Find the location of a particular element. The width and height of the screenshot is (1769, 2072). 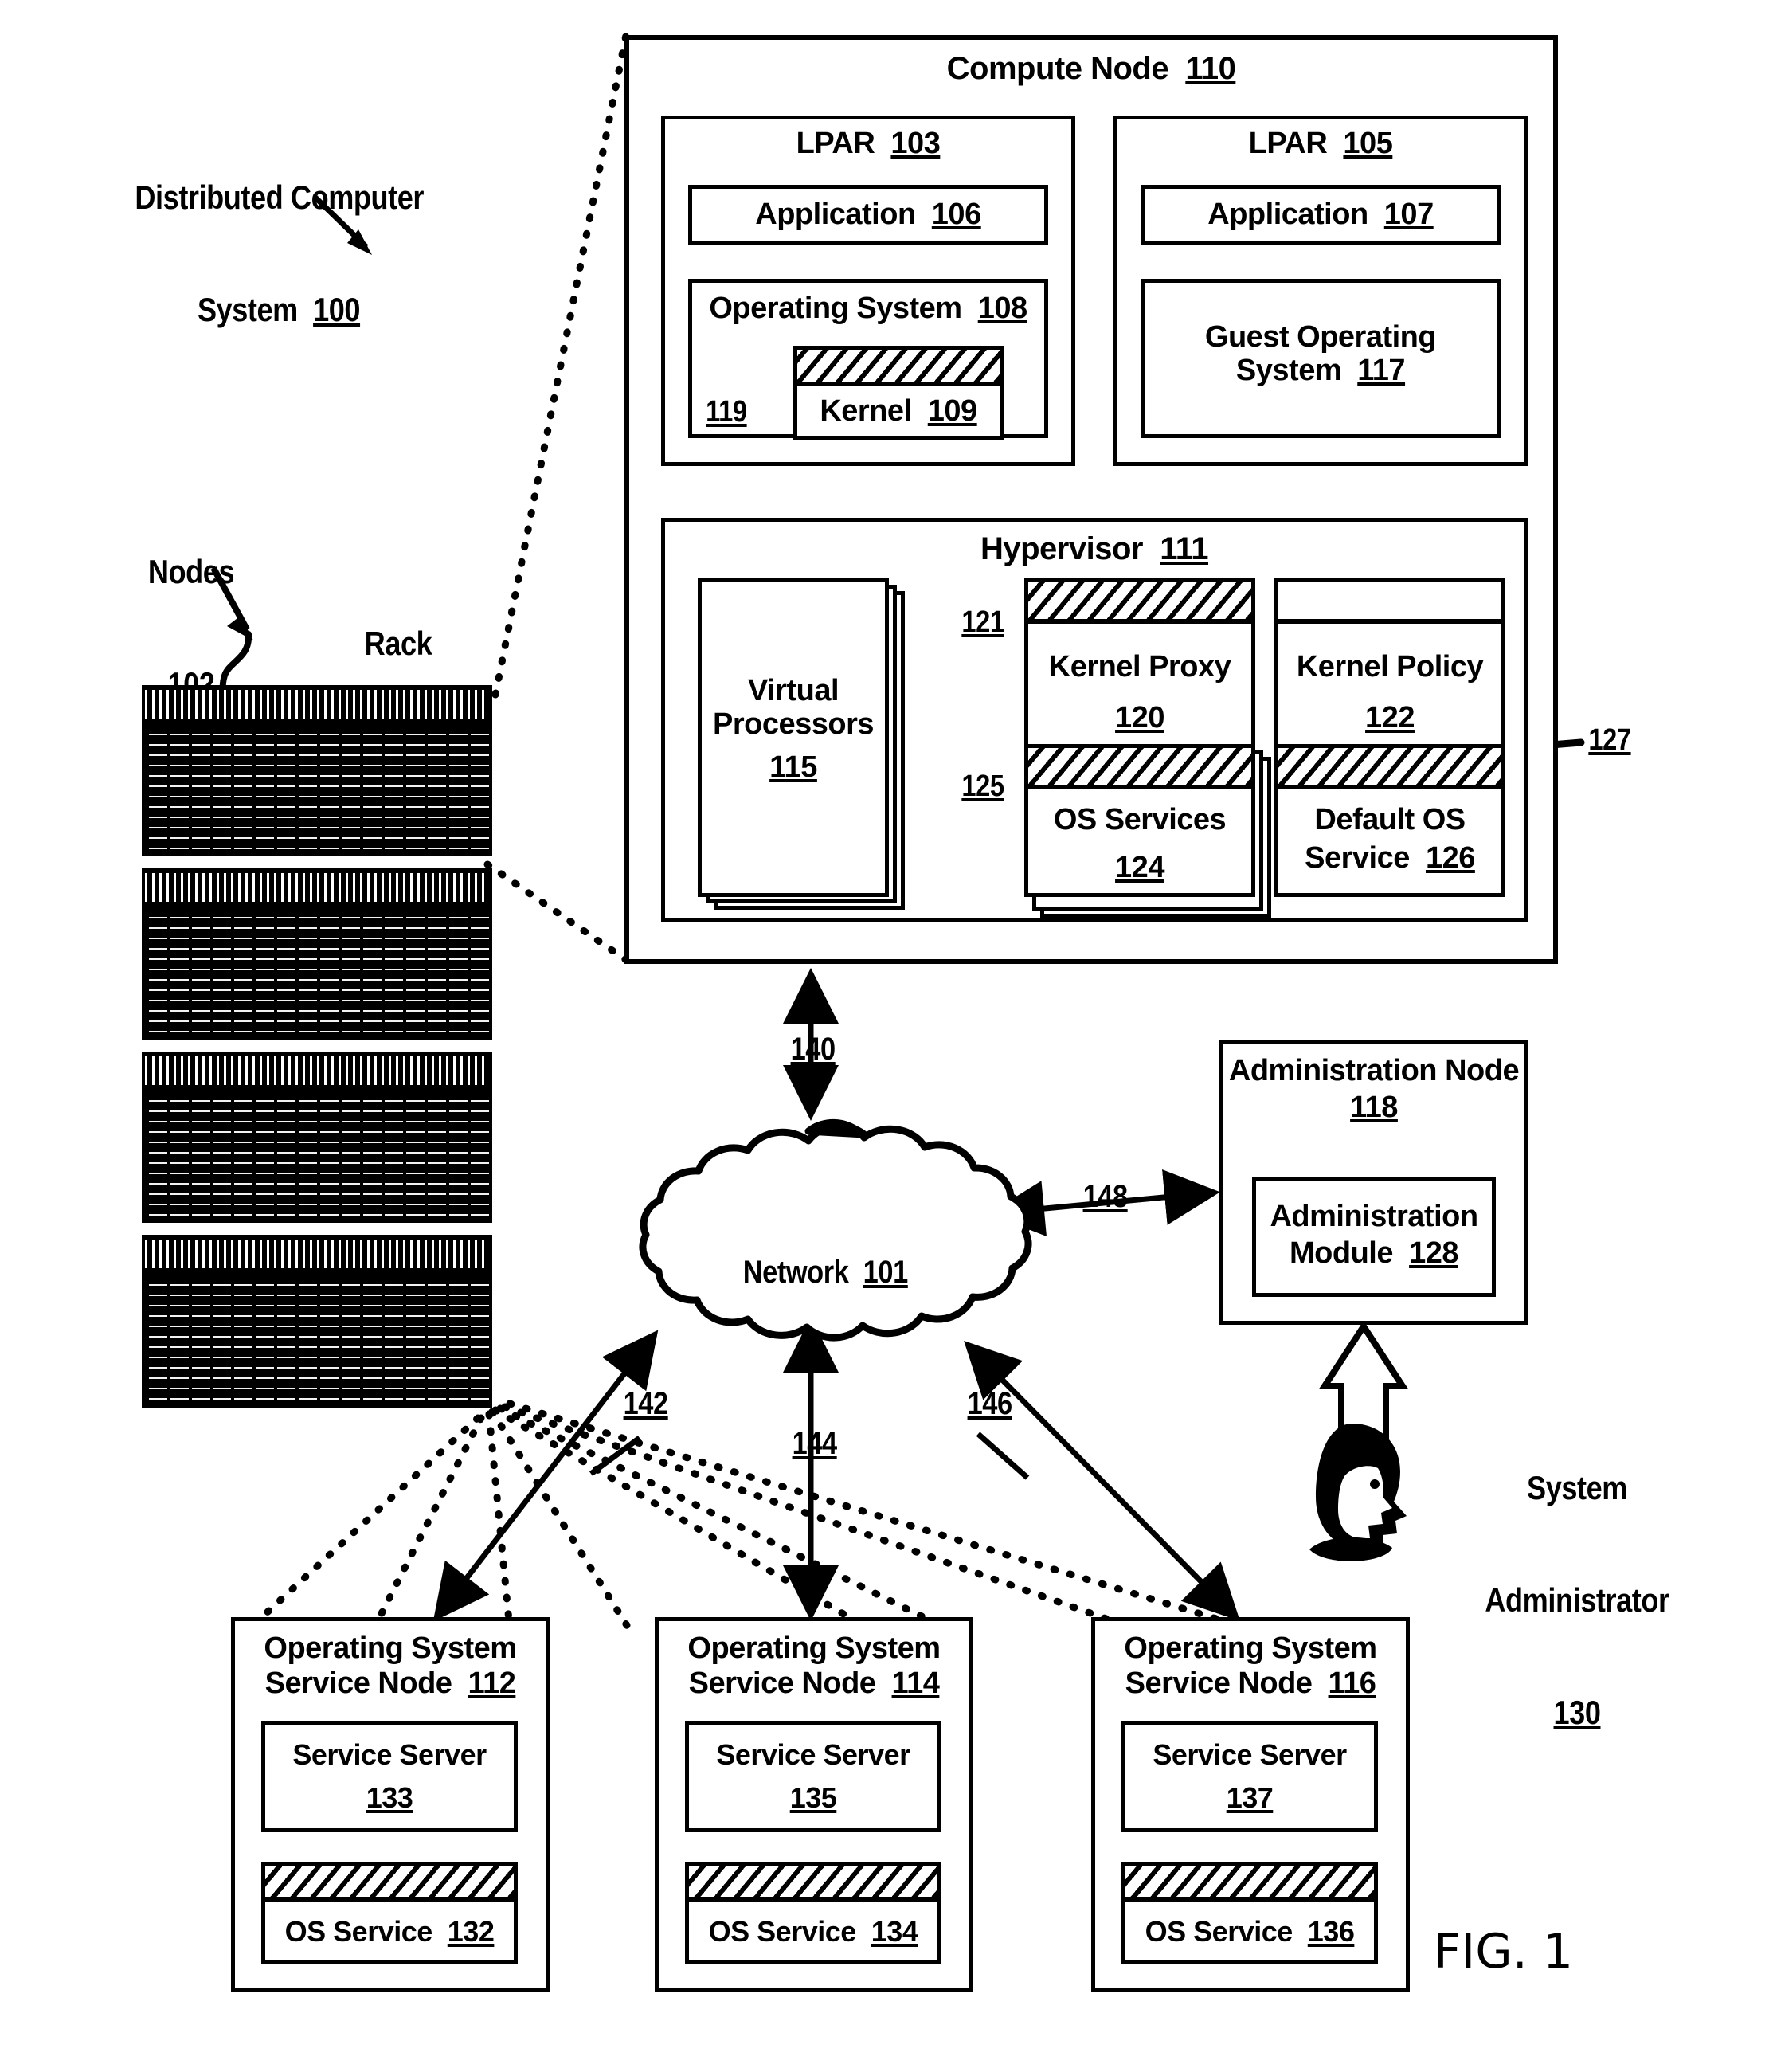

os-services-hatch-bar is located at coordinates (1139, 766).